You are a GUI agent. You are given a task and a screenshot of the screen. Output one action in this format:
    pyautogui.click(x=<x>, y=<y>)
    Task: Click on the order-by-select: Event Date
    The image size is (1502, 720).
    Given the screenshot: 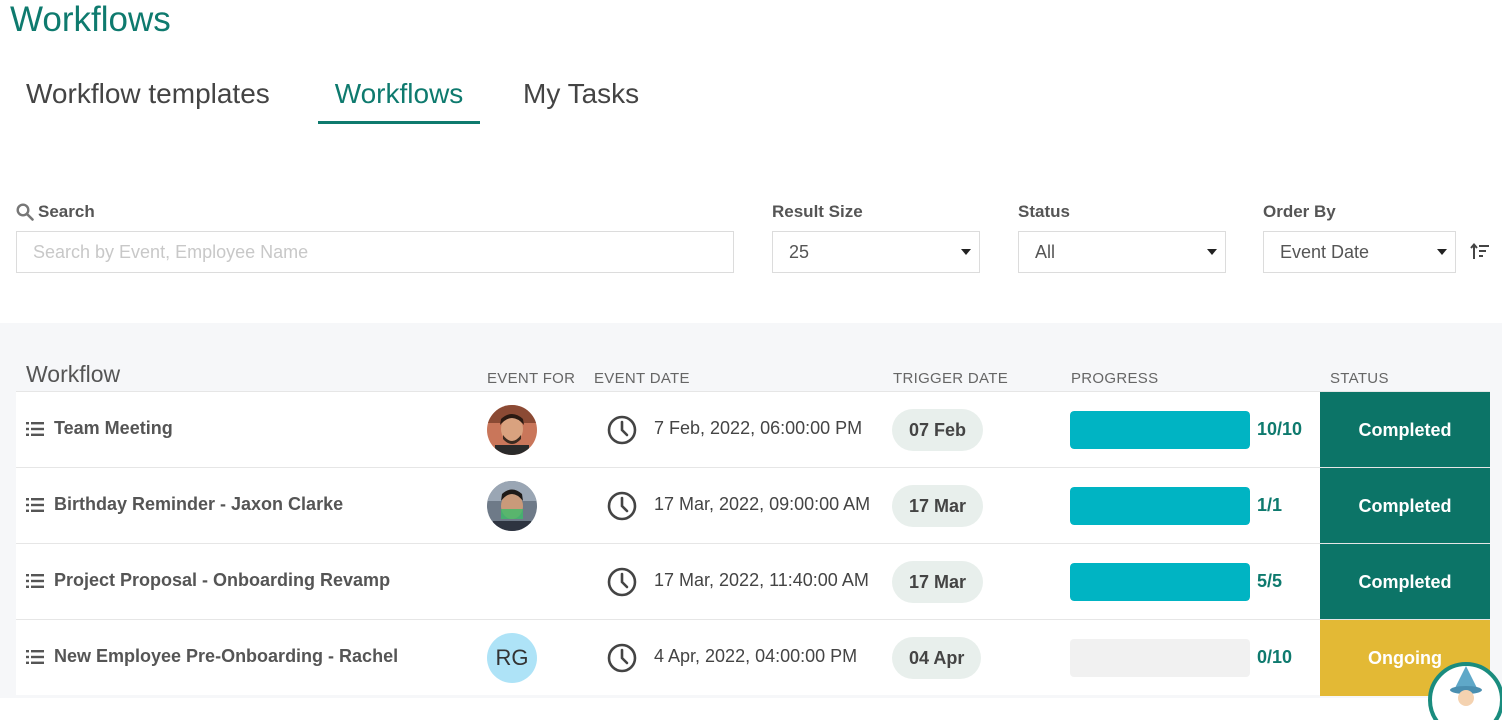 What is the action you would take?
    pyautogui.click(x=1359, y=252)
    